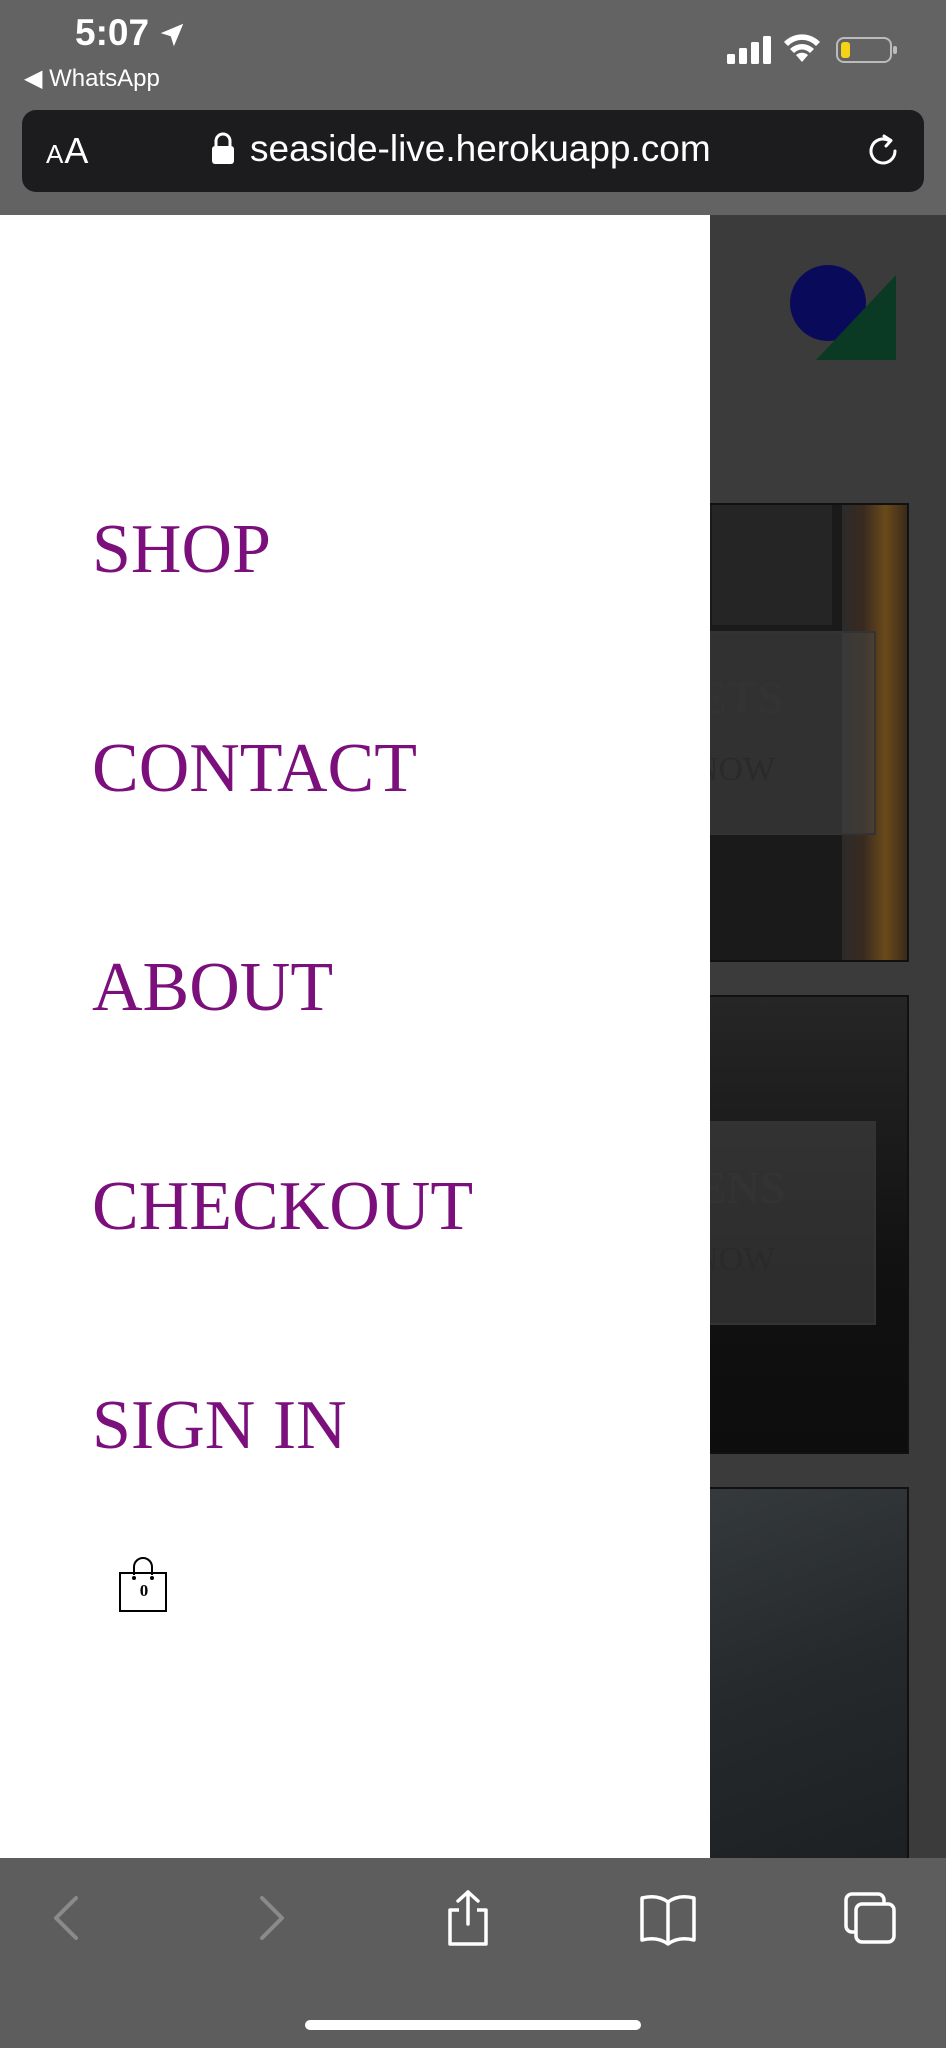  Describe the element at coordinates (219, 1426) in the screenshot. I see `menu-item-sign-in: SIGN IN` at that location.